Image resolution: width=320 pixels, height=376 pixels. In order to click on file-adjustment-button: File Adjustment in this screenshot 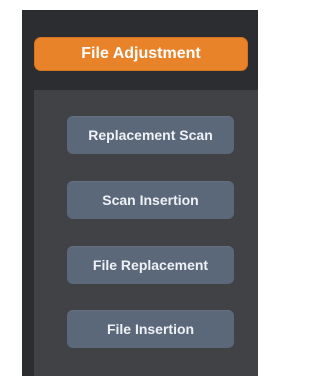, I will do `click(141, 54)`.